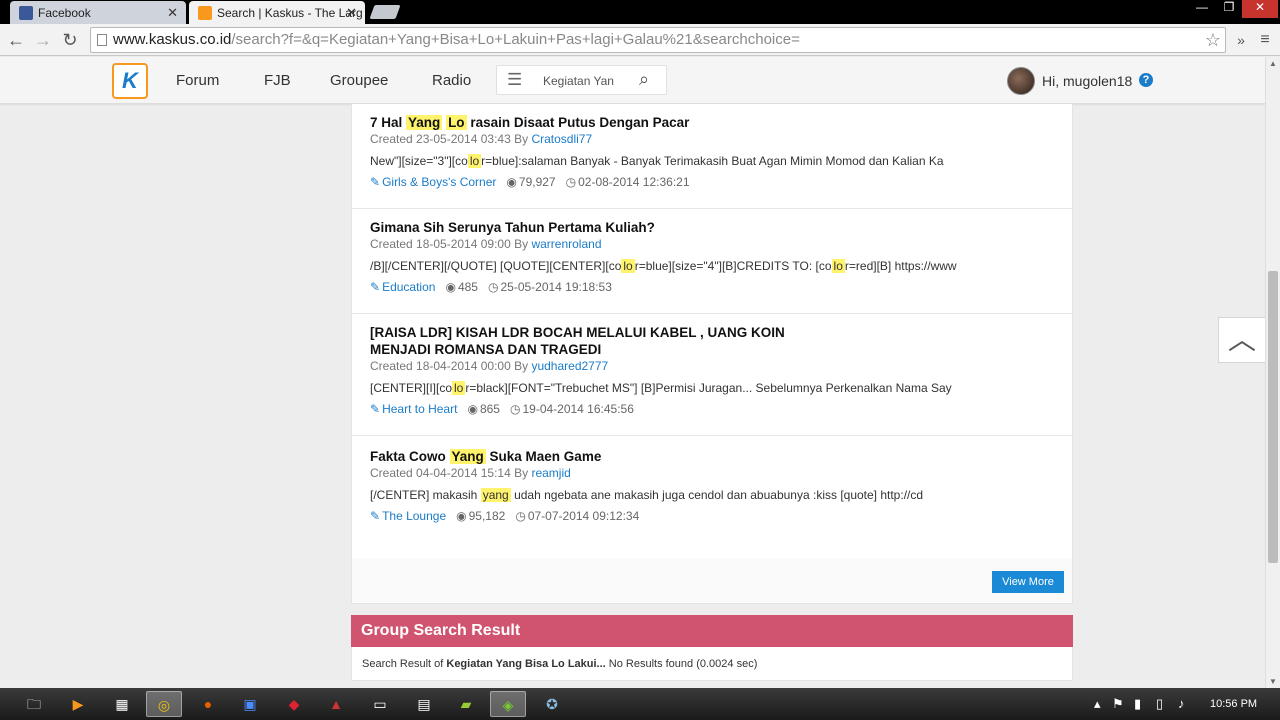 This screenshot has width=1280, height=720. Describe the element at coordinates (380, 704) in the screenshot. I see `command-prompt-icon: ▭` at that location.